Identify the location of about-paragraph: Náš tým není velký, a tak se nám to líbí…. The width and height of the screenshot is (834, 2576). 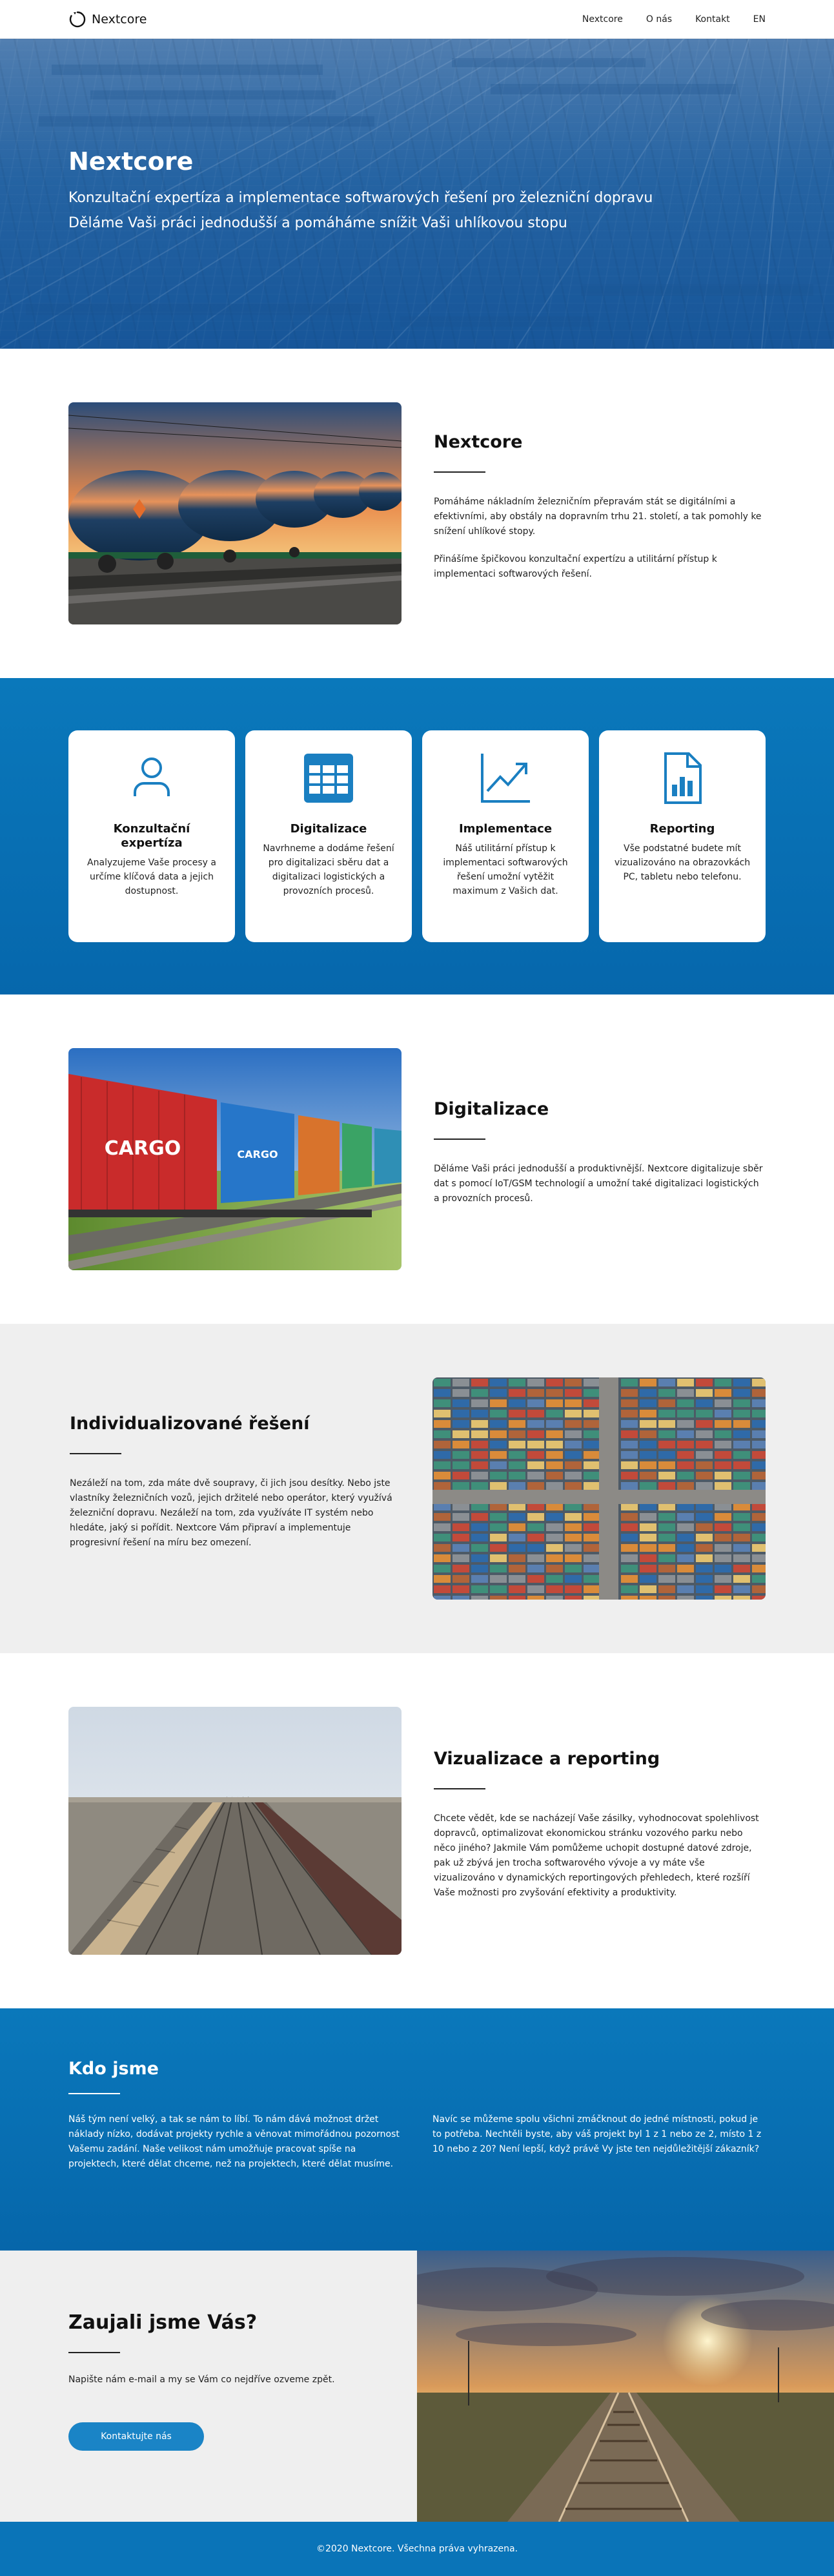
(234, 2141).